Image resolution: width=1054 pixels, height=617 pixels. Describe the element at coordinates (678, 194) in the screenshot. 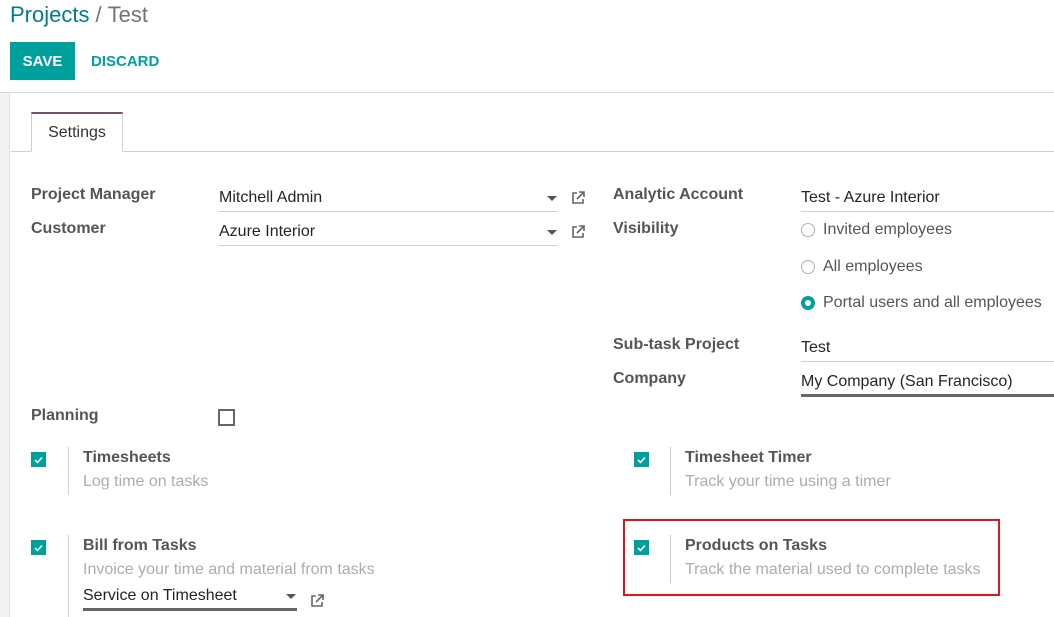

I see `analytic-account-label: Analytic Account` at that location.